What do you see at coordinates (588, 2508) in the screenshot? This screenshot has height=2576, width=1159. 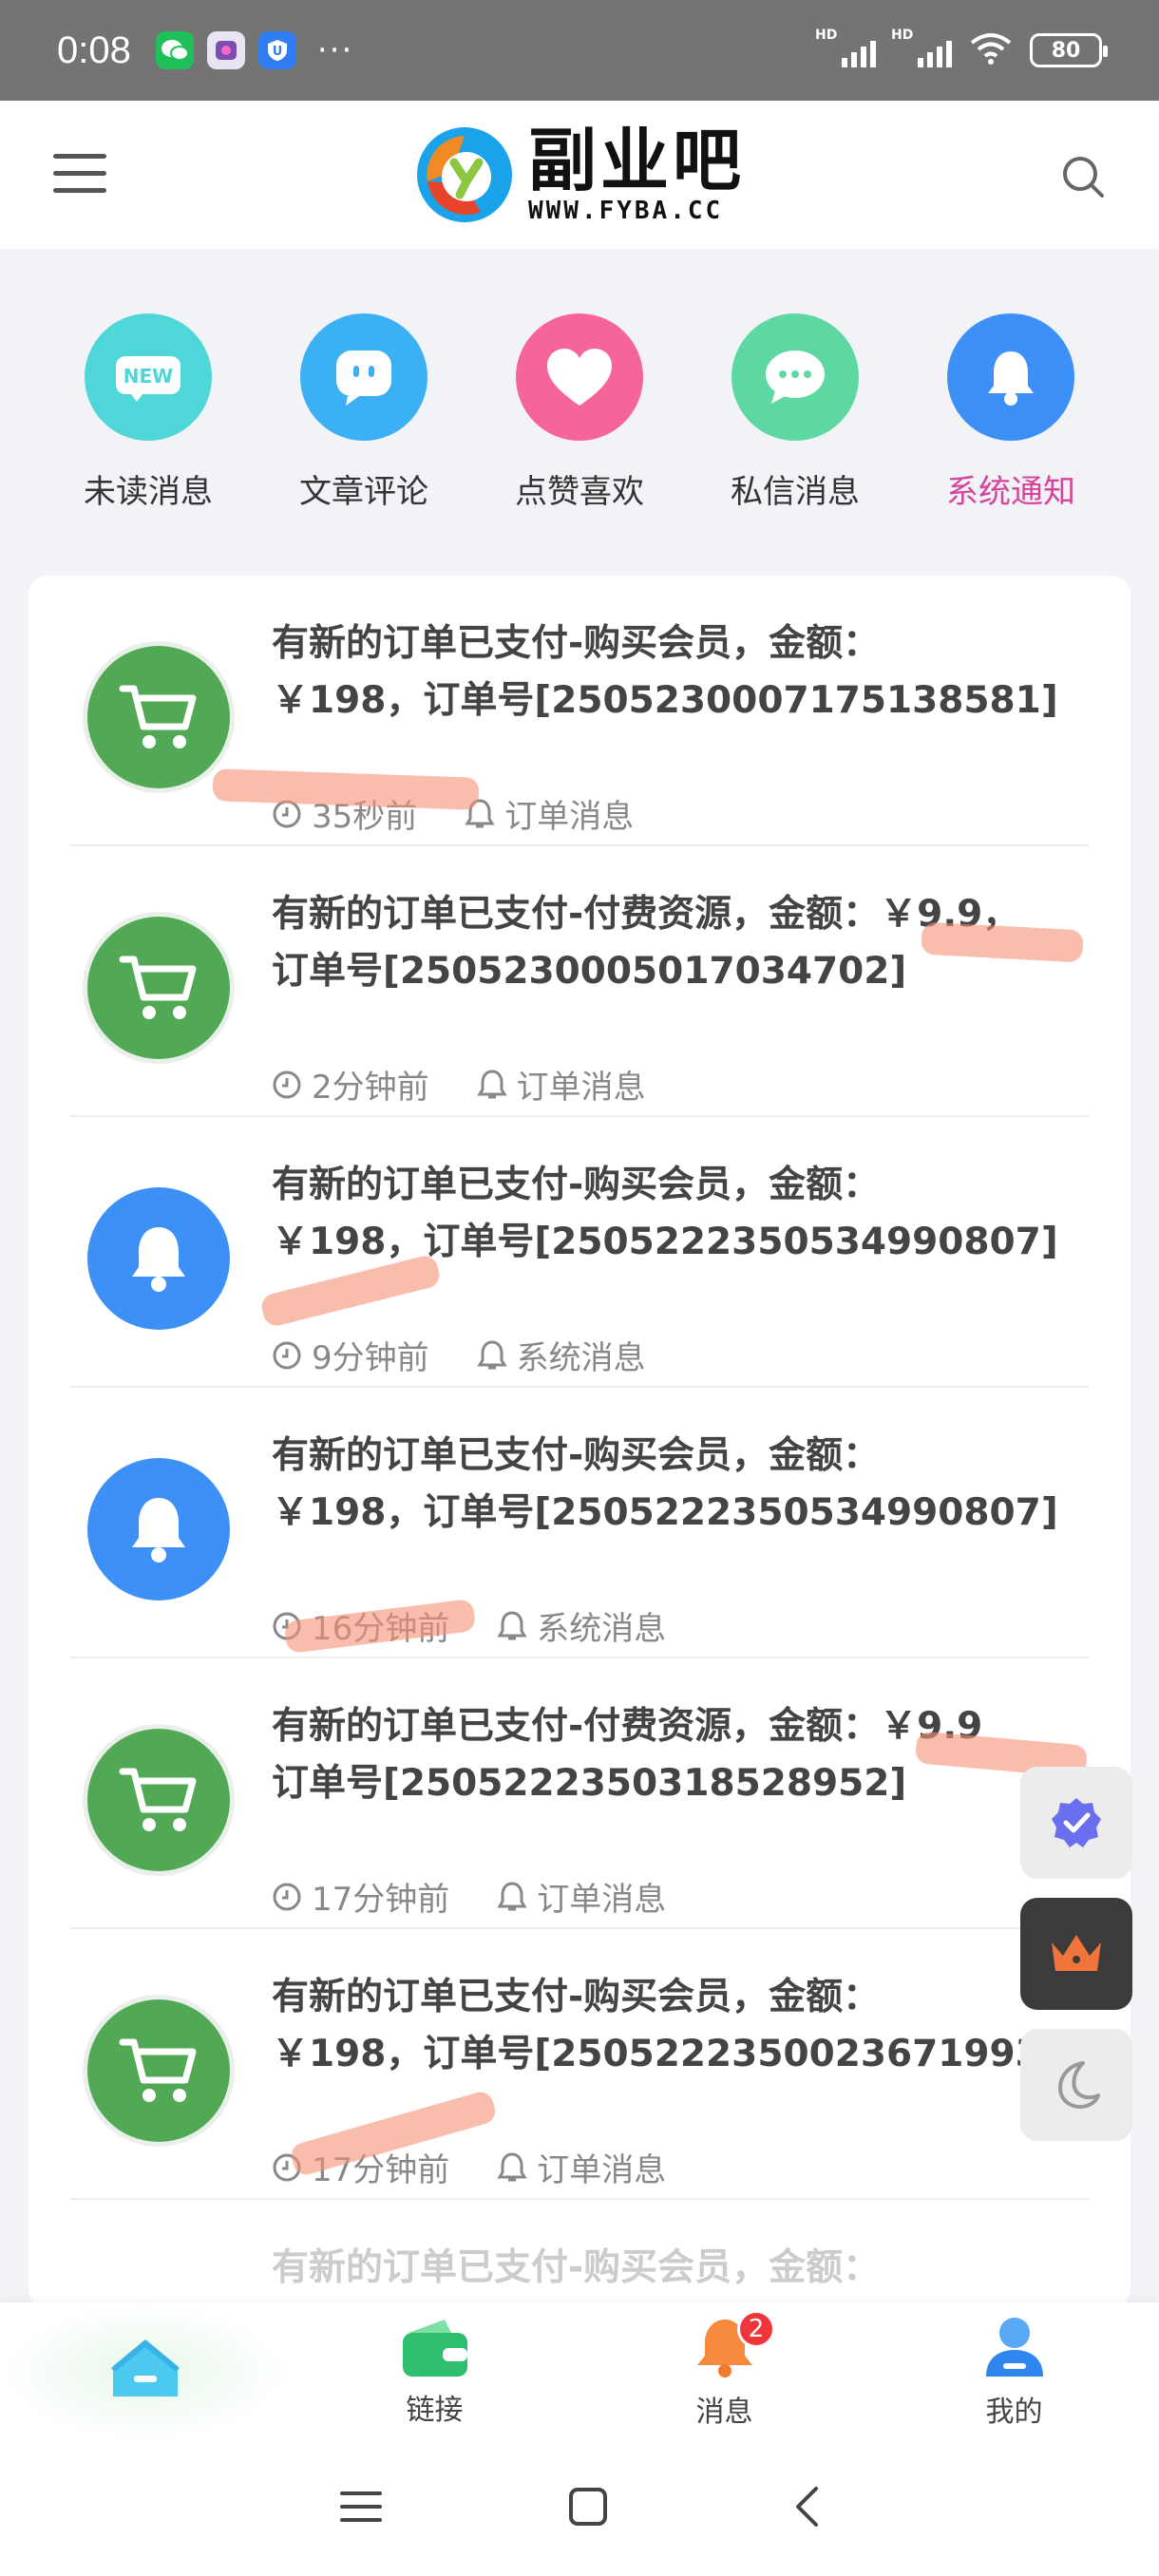 I see `home-button-icon` at bounding box center [588, 2508].